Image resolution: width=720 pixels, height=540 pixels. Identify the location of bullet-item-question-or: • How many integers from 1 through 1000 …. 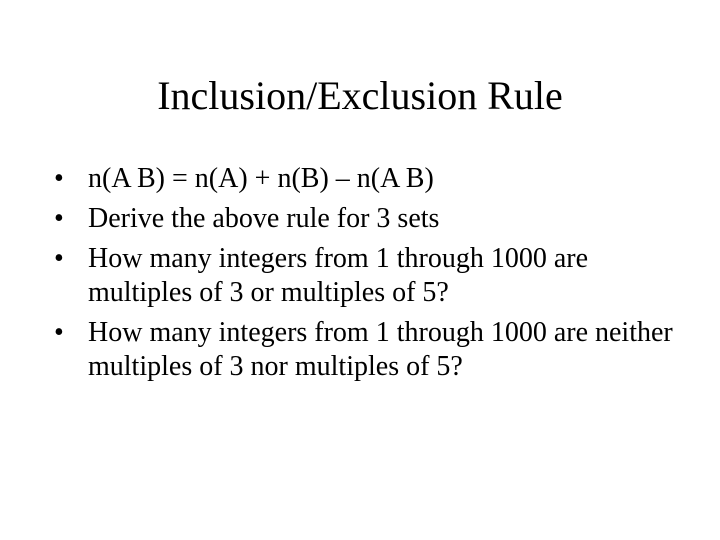
(374, 276).